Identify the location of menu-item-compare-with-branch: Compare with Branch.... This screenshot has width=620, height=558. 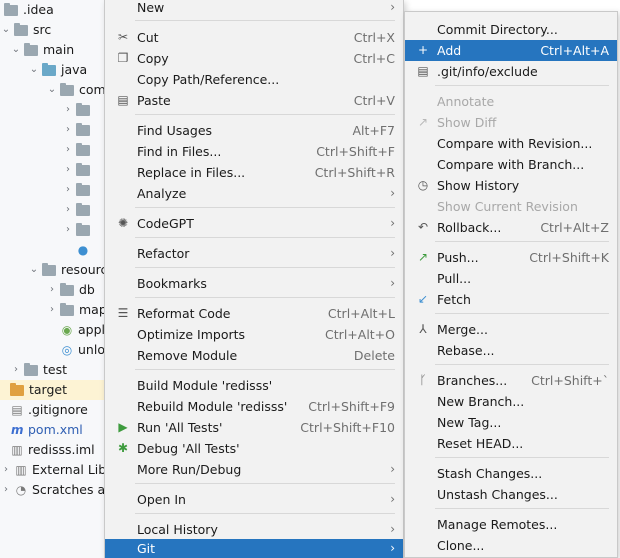
(511, 164).